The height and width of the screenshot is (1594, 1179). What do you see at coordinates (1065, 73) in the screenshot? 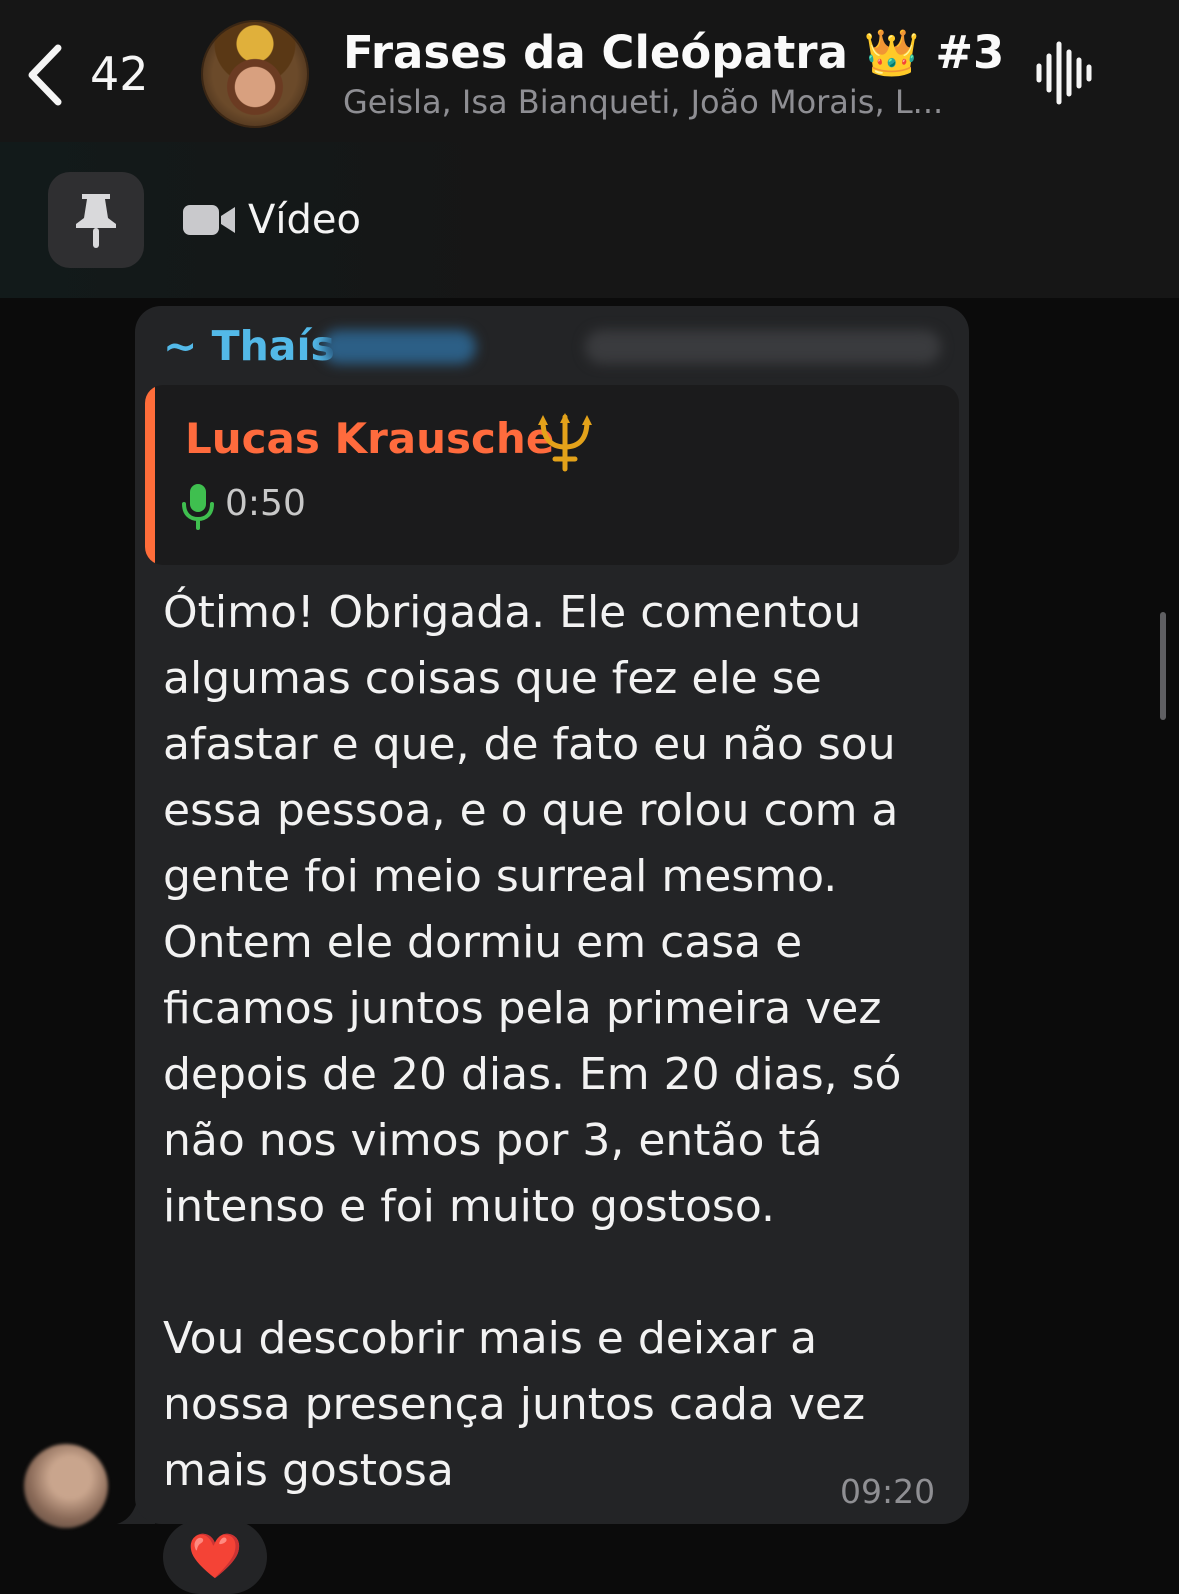
I see `waveform-icon` at bounding box center [1065, 73].